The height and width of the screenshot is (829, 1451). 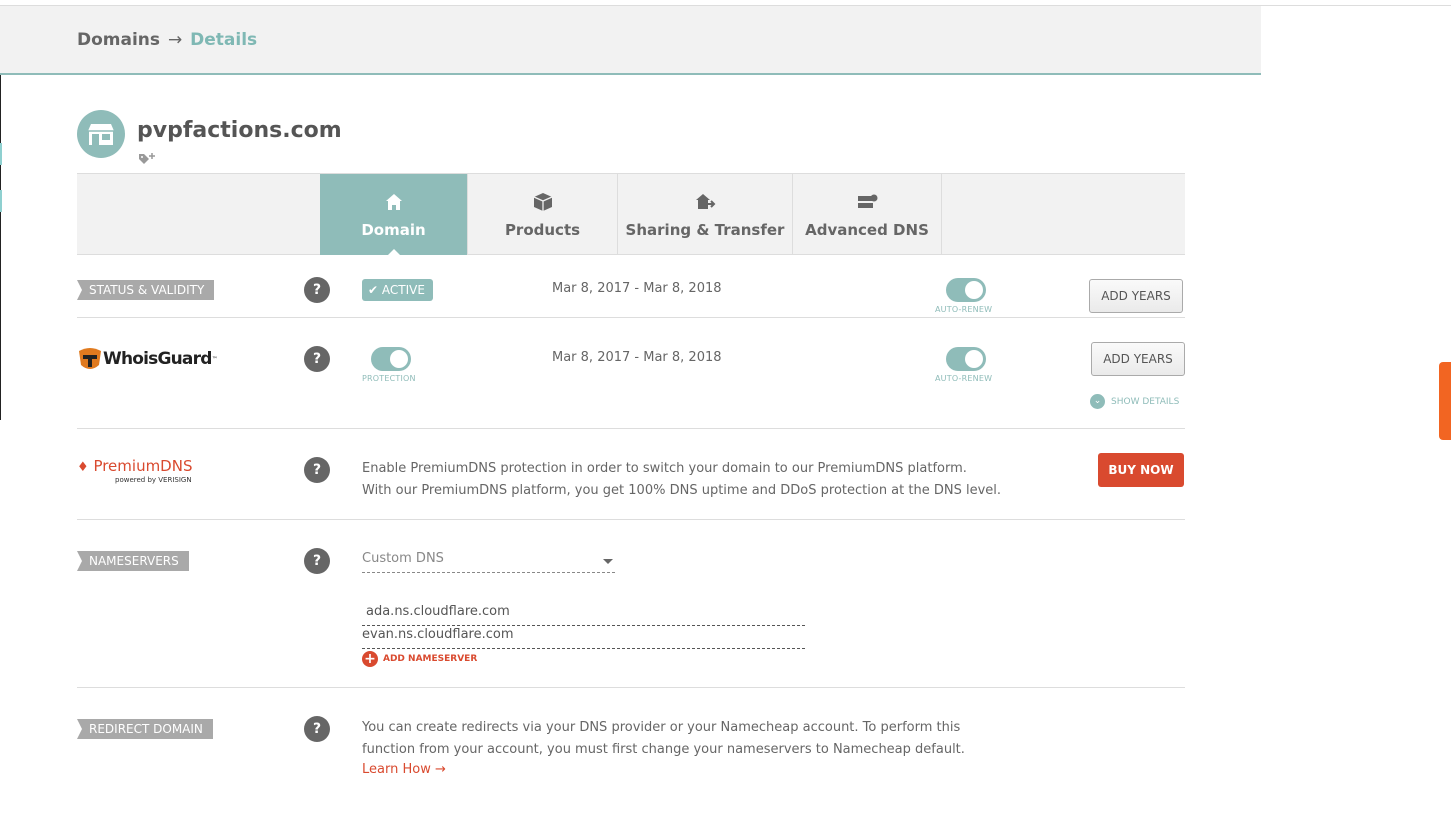 I want to click on tab-label: Sharing & Transfer, so click(x=705, y=229).